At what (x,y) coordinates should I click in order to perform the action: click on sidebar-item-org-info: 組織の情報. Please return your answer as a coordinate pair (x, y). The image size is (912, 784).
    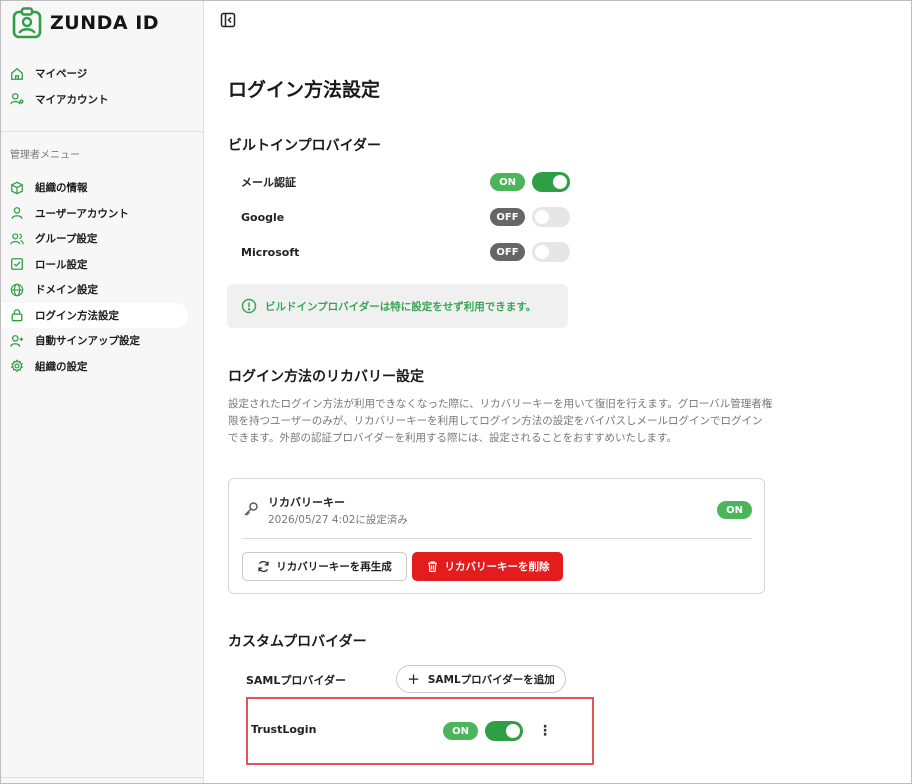
    Looking at the image, I should click on (102, 188).